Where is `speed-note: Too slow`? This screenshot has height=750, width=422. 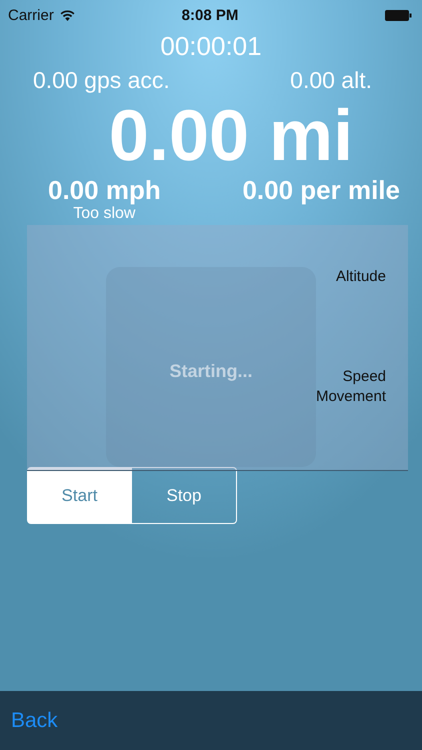
speed-note: Too slow is located at coordinates (104, 214).